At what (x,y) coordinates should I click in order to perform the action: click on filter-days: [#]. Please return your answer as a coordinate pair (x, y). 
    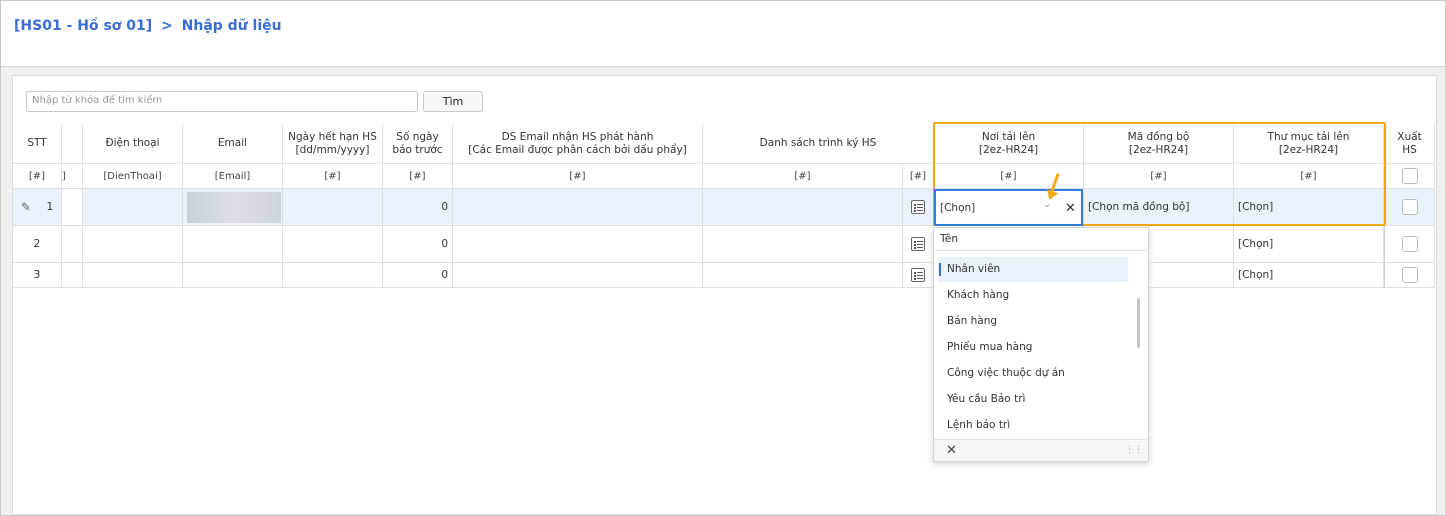
    Looking at the image, I should click on (418, 176).